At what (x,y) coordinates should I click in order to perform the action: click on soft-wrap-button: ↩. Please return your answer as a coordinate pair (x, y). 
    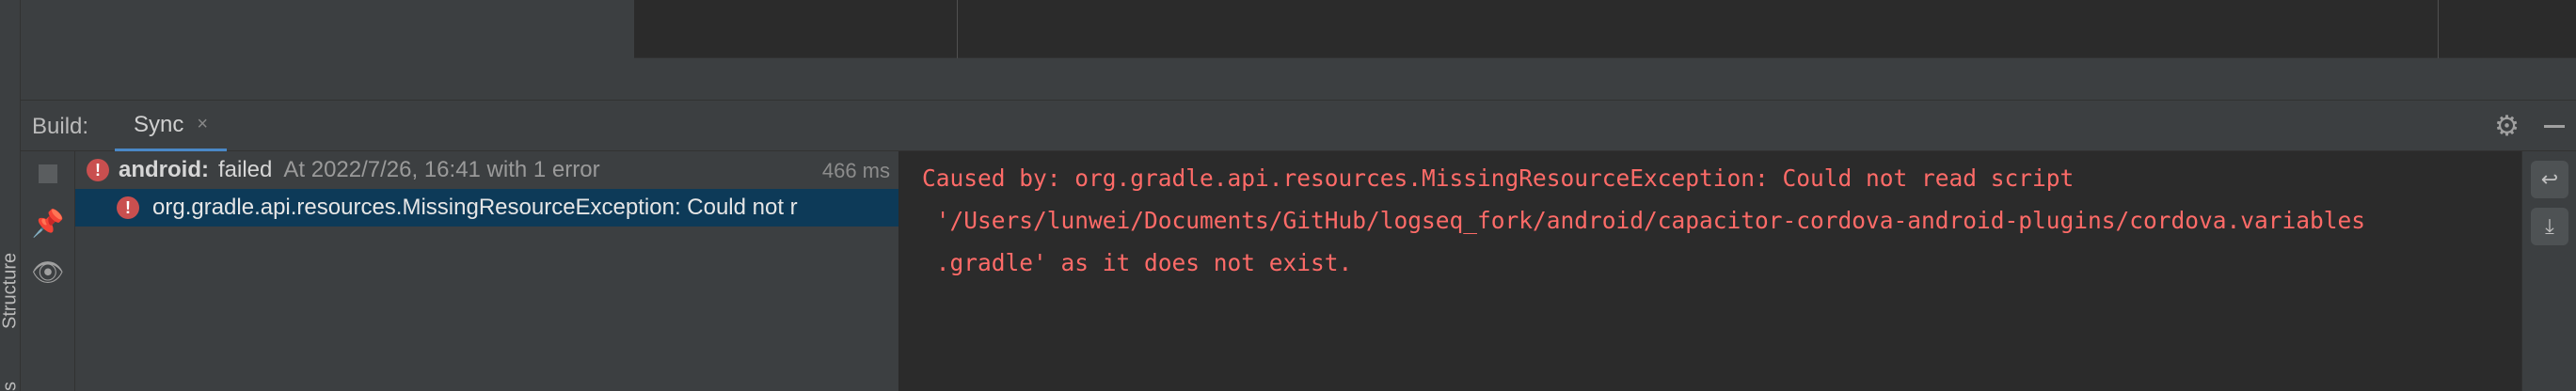
    Looking at the image, I should click on (2549, 180).